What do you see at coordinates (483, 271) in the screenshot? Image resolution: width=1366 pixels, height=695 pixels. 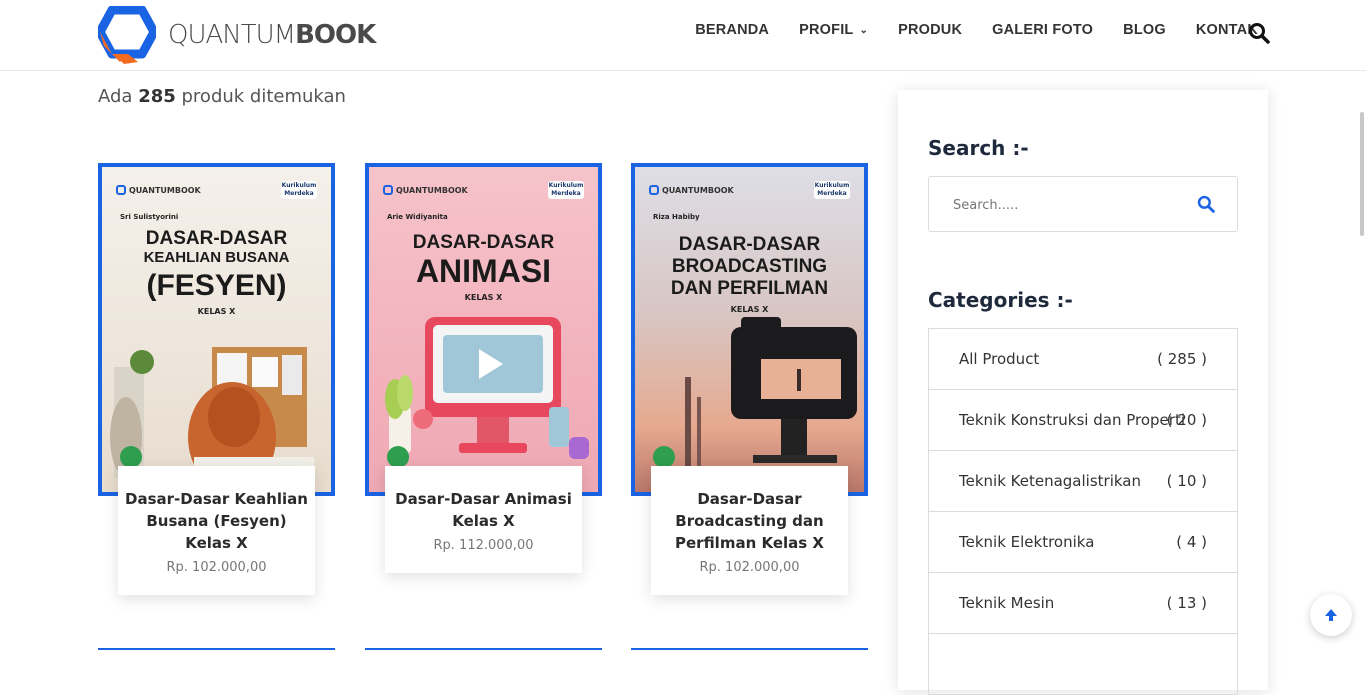 I see `cover-title-line: ANIMASI` at bounding box center [483, 271].